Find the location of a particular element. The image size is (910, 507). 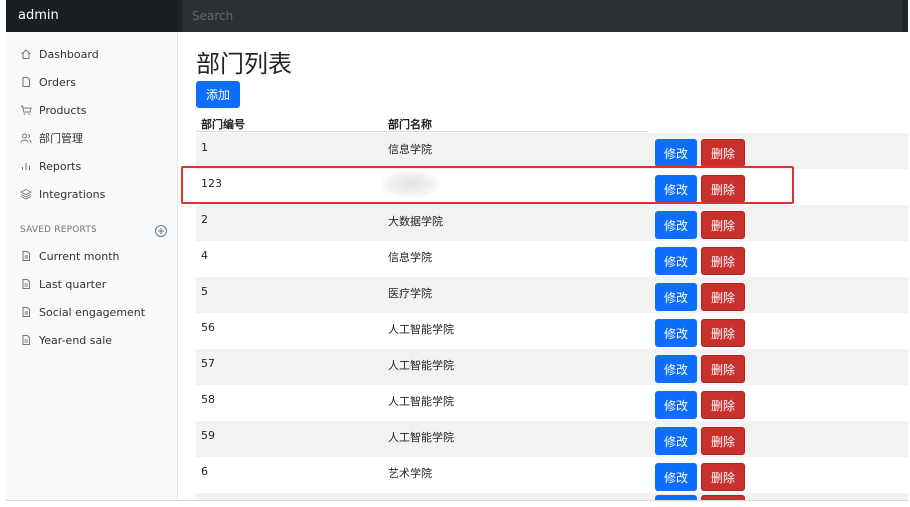

bottom-divider is located at coordinates (457, 500).